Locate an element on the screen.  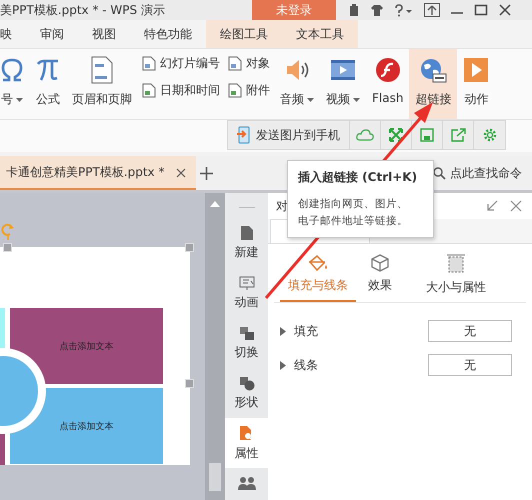
globe-link-icon is located at coordinates (433, 70).